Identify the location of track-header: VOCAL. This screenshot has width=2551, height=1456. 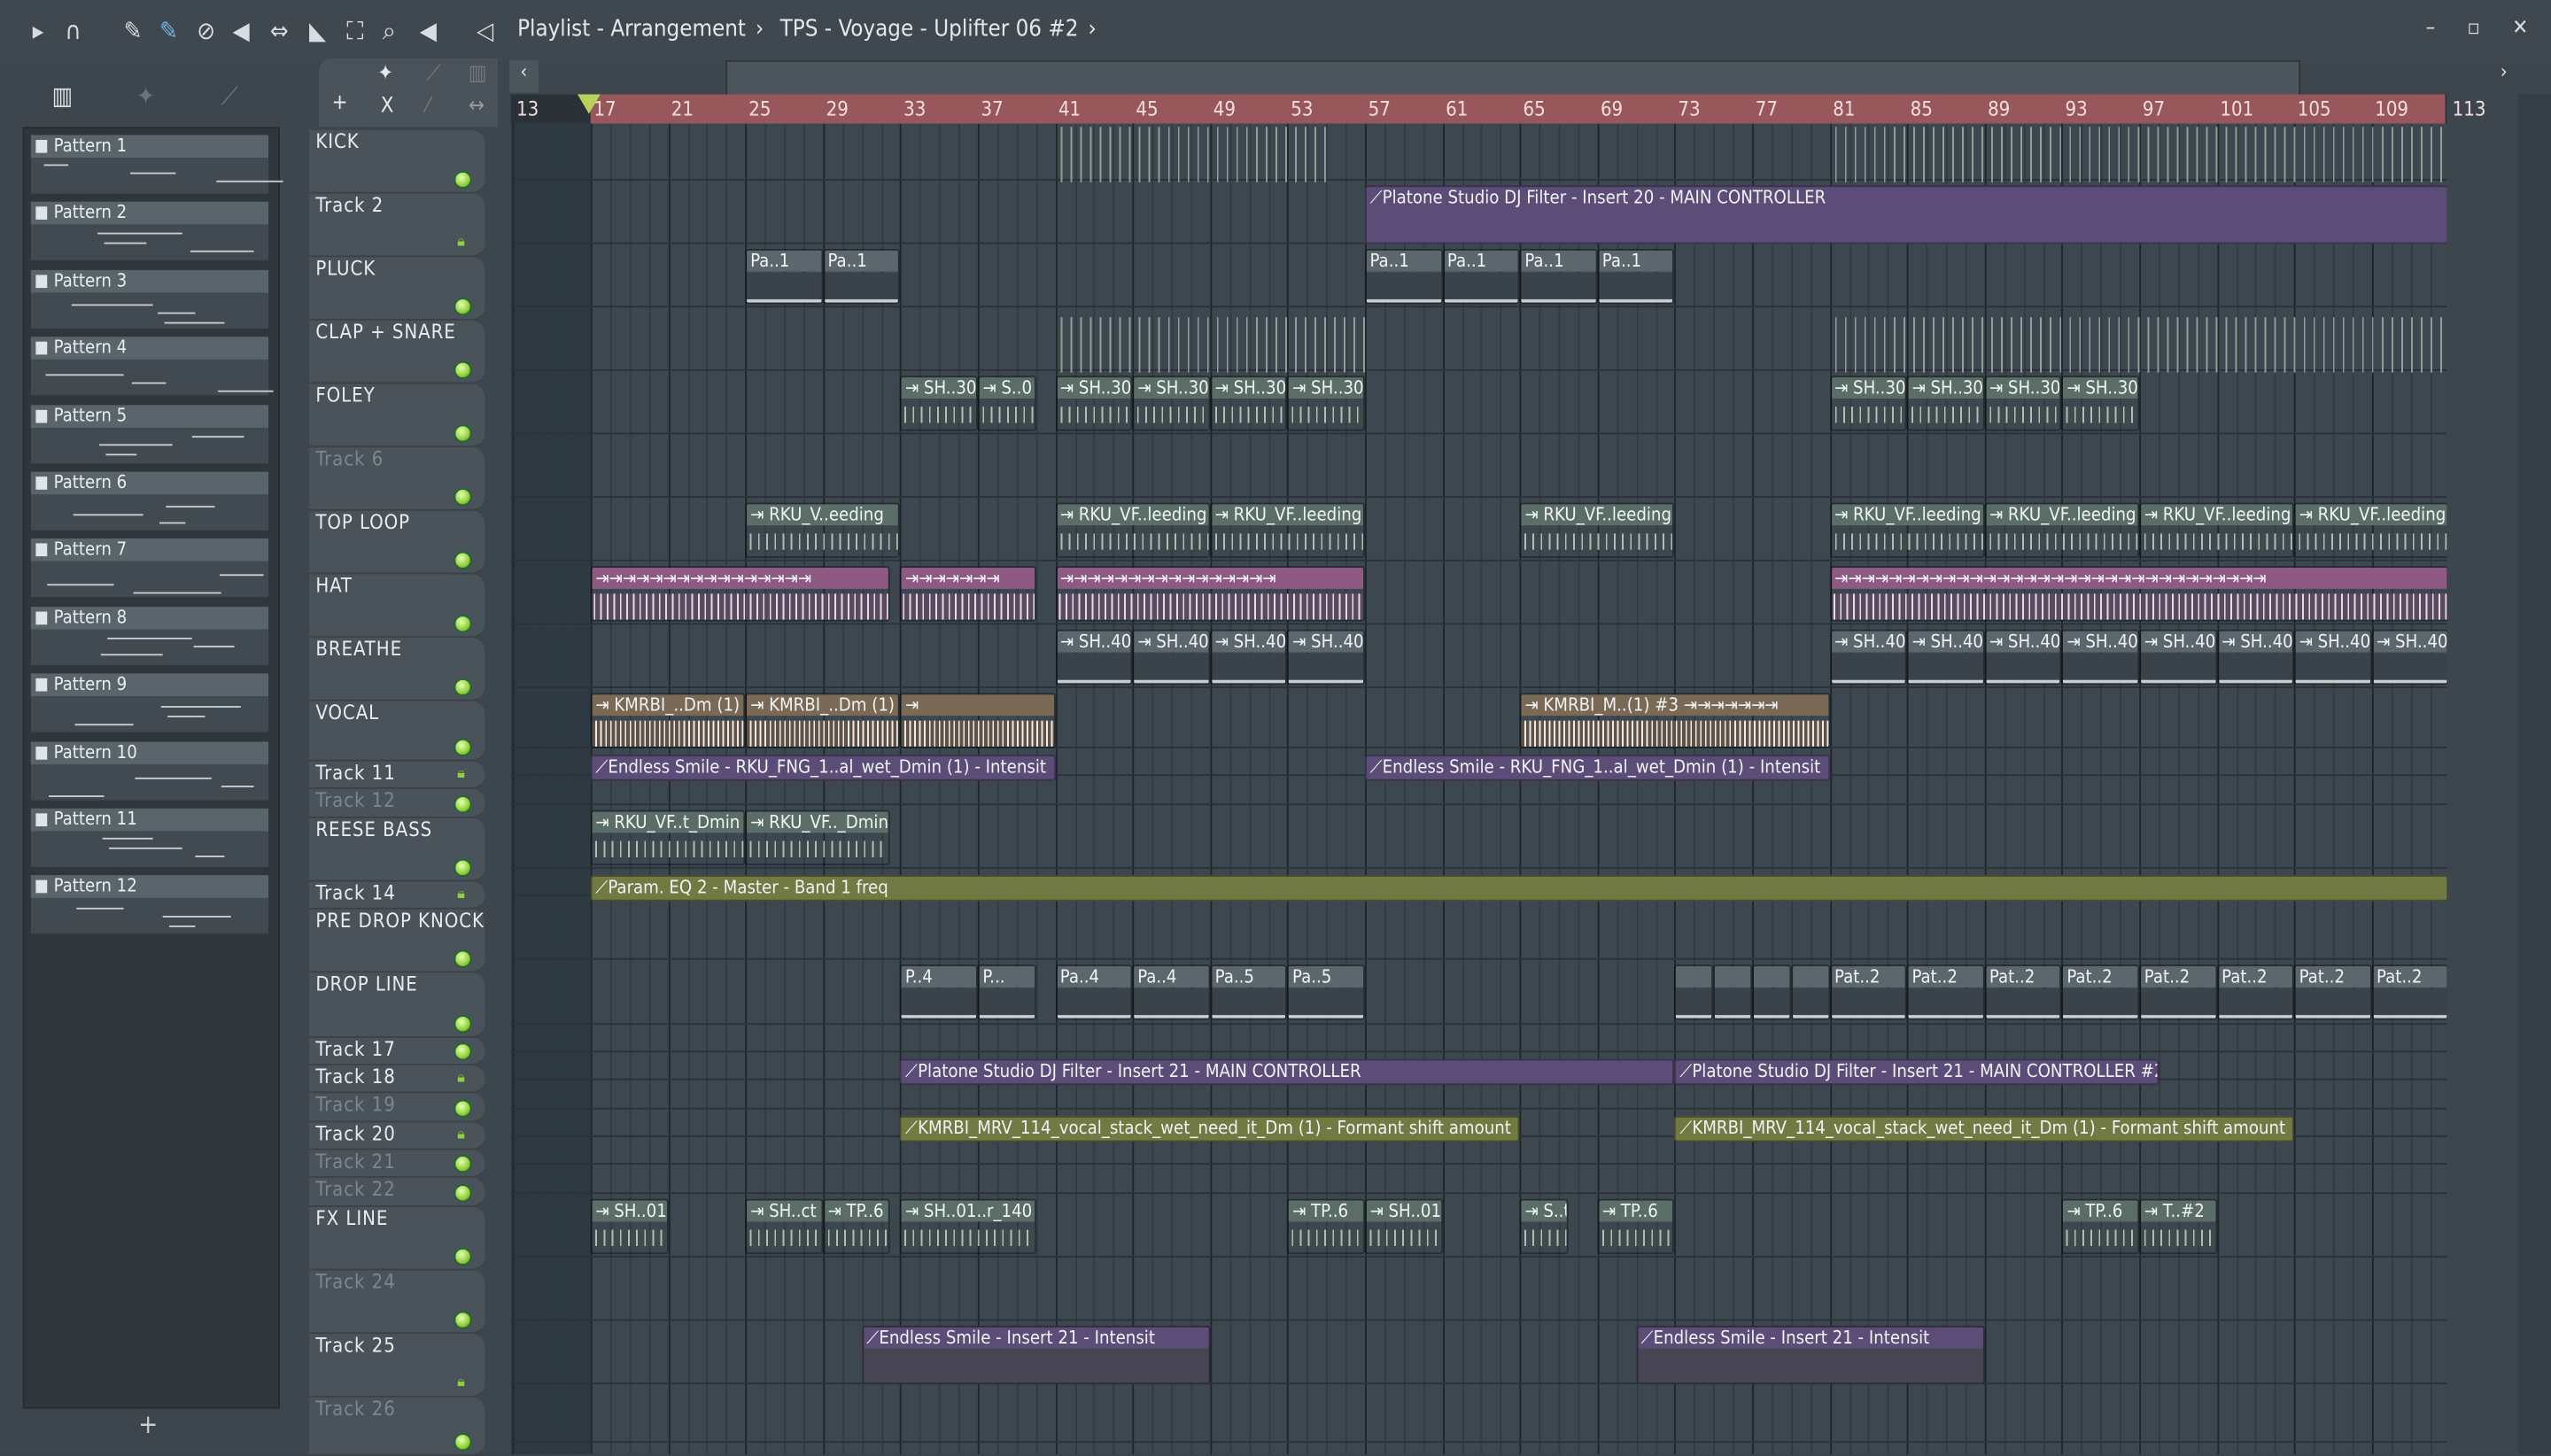
(397, 731).